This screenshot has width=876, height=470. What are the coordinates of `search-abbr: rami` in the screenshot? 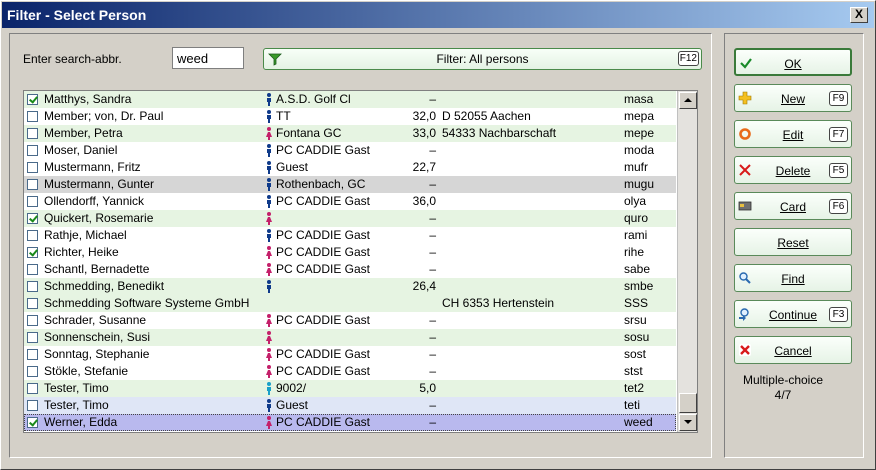 It's located at (636, 235).